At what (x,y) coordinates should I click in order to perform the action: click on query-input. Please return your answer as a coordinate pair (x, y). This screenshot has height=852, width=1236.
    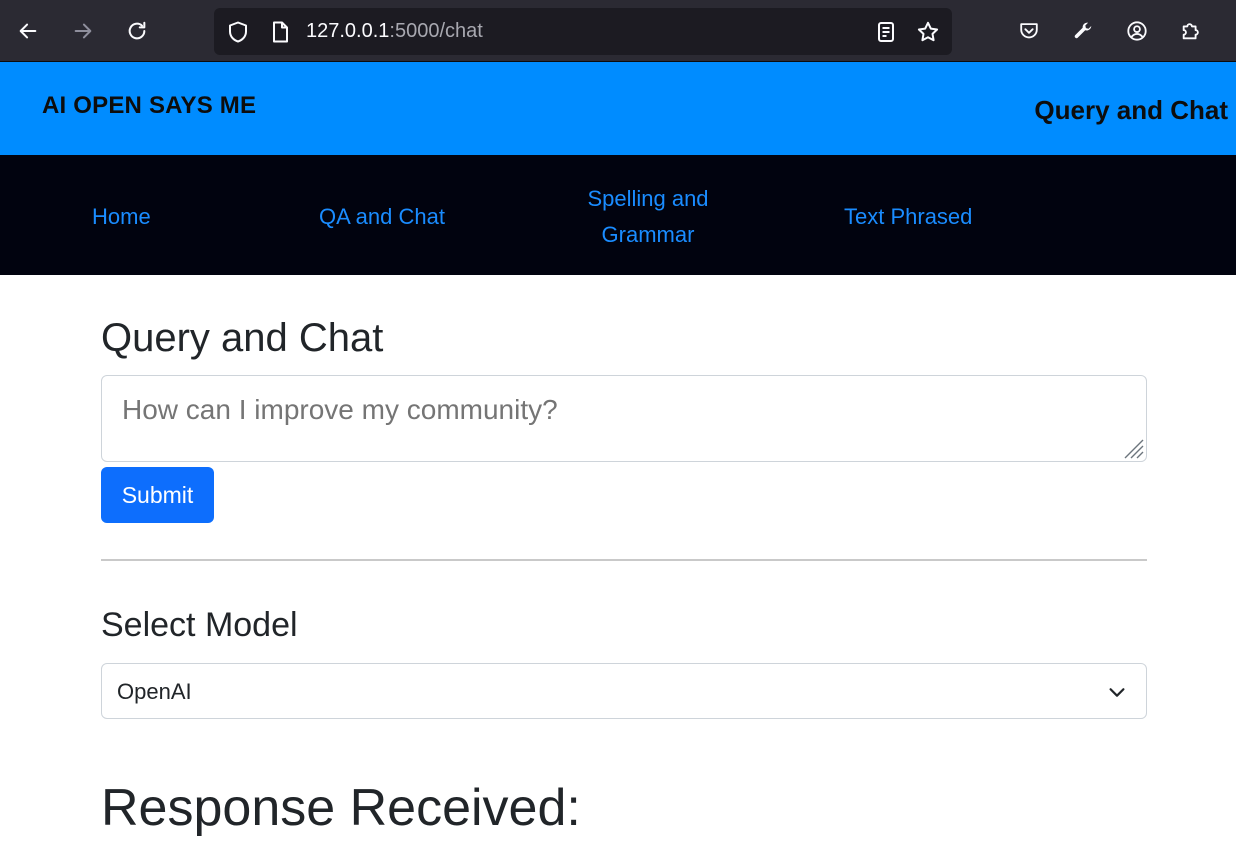
    Looking at the image, I should click on (624, 418).